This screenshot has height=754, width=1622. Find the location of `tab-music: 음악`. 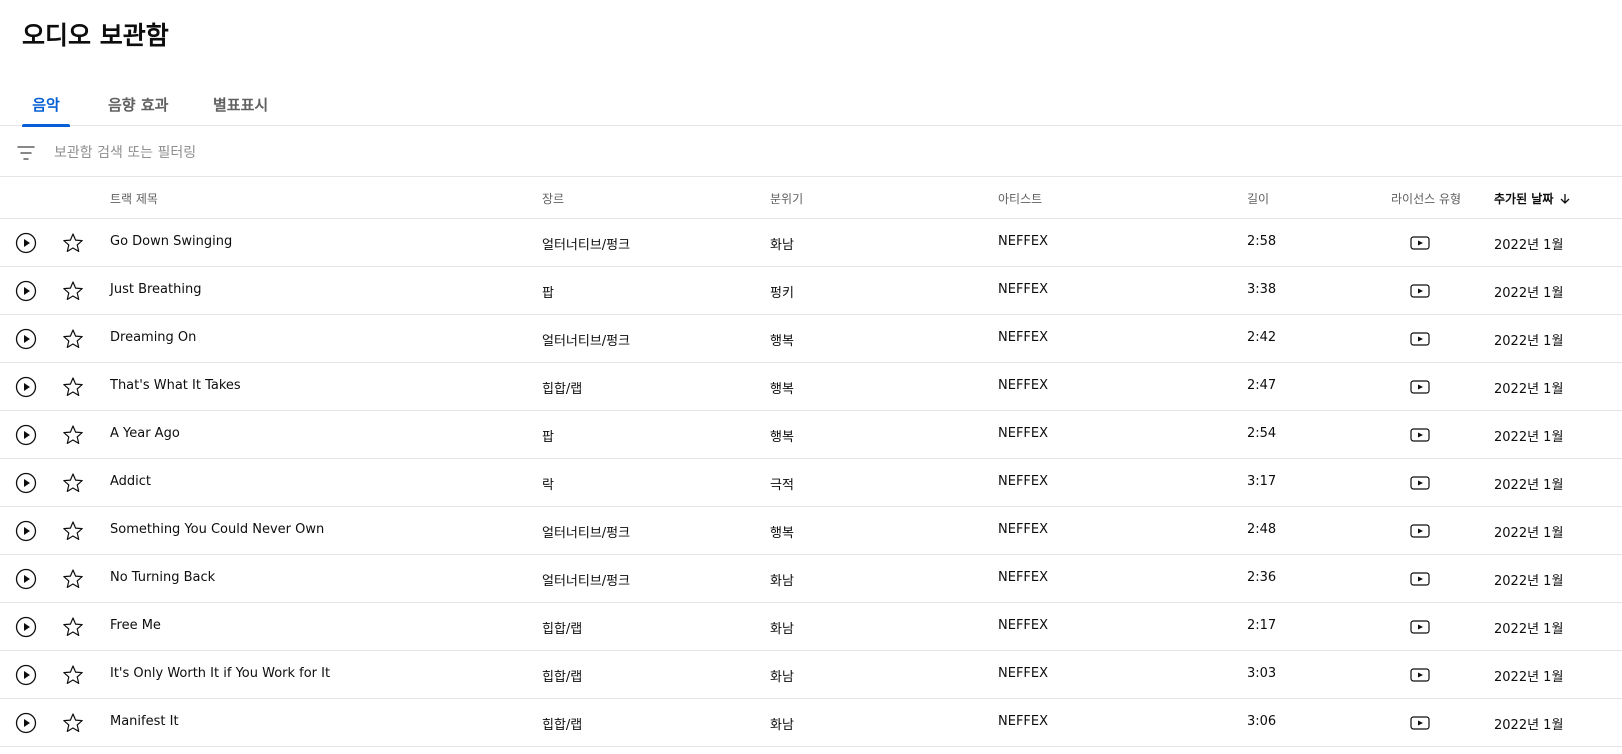

tab-music: 음악 is located at coordinates (46, 106).